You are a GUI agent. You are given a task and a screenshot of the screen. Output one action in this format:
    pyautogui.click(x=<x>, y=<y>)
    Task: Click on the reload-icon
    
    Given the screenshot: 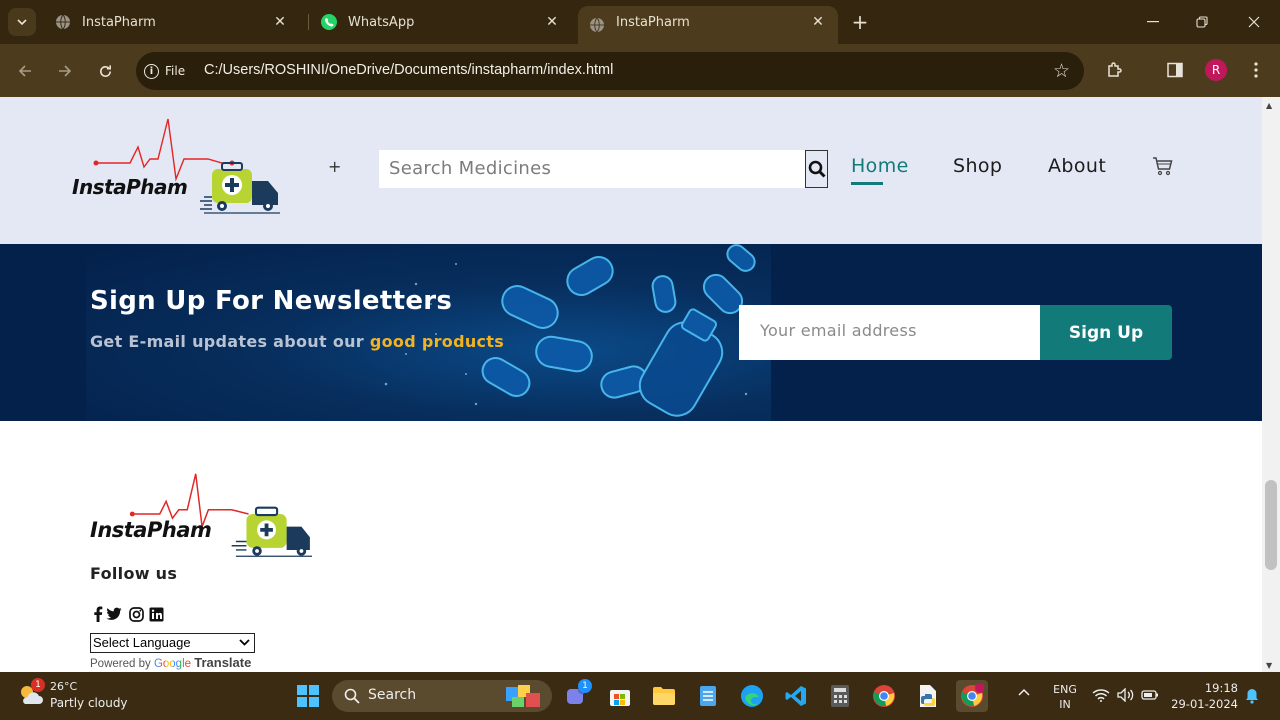 What is the action you would take?
    pyautogui.click(x=105, y=70)
    